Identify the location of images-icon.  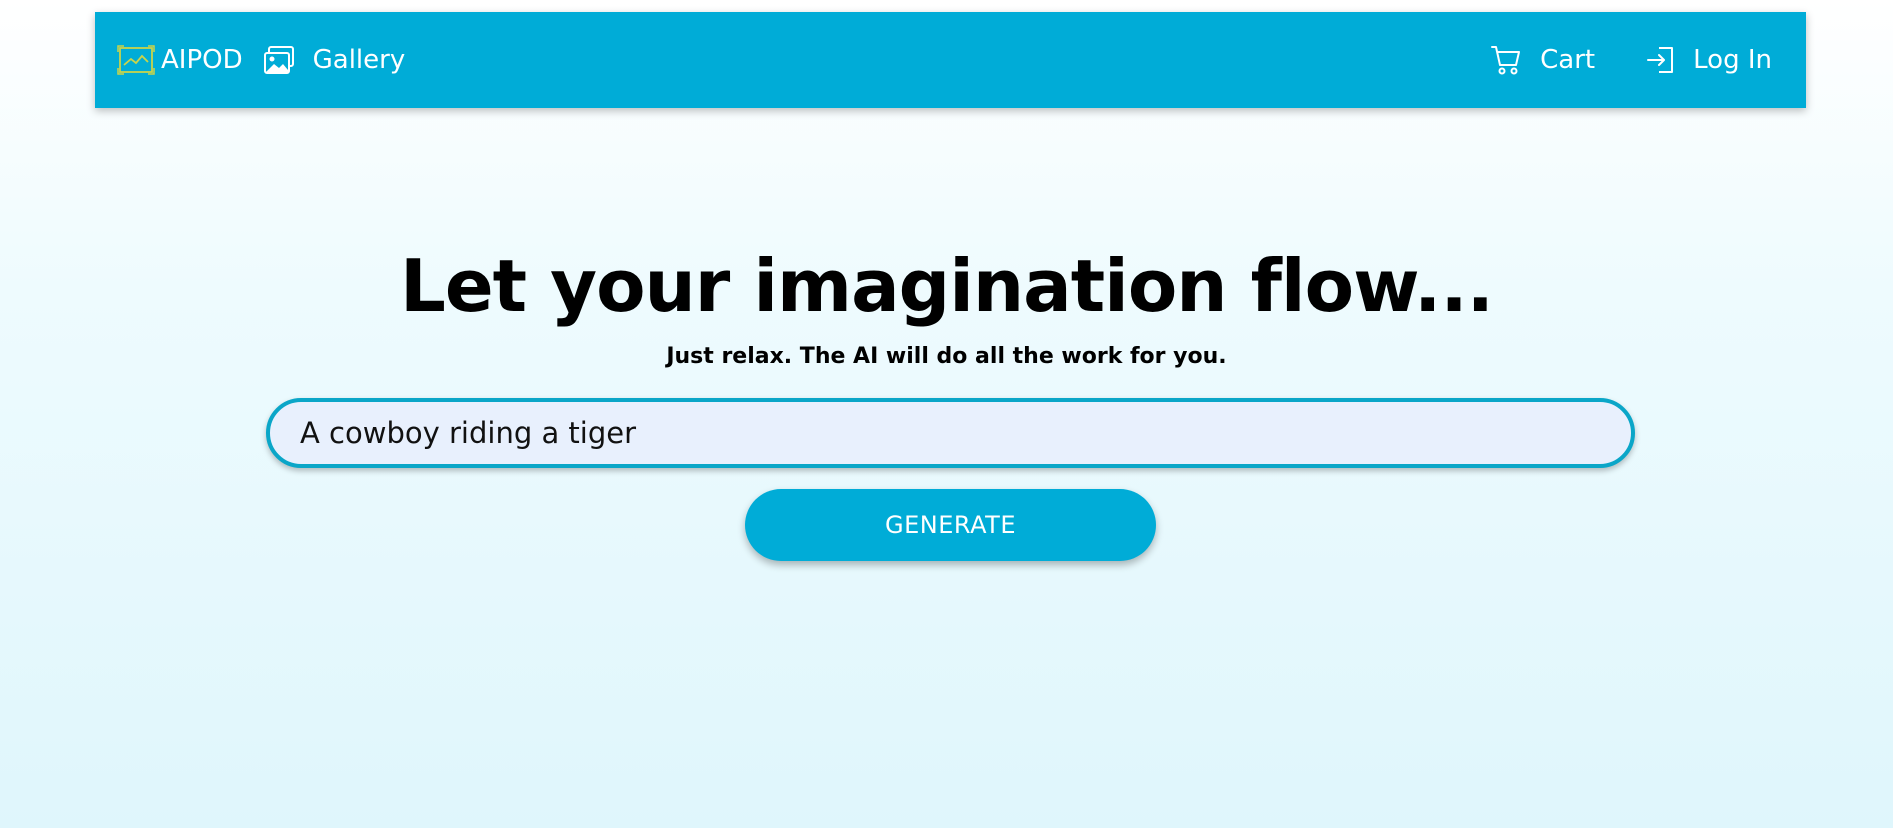
(279, 60).